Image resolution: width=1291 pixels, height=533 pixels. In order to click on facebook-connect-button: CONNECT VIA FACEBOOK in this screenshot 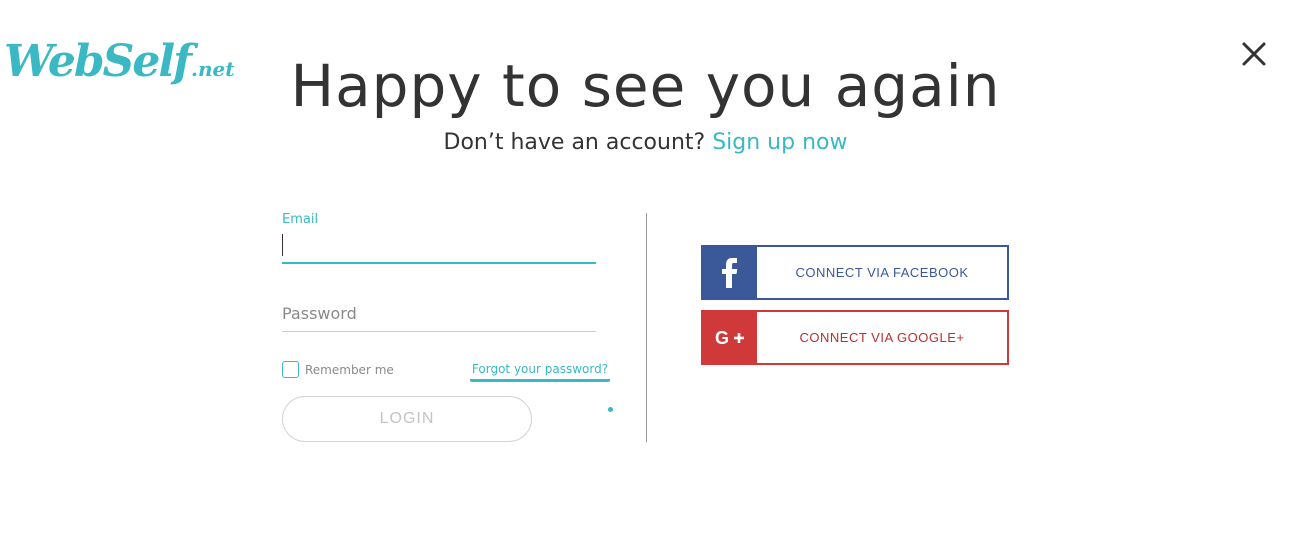, I will do `click(855, 272)`.